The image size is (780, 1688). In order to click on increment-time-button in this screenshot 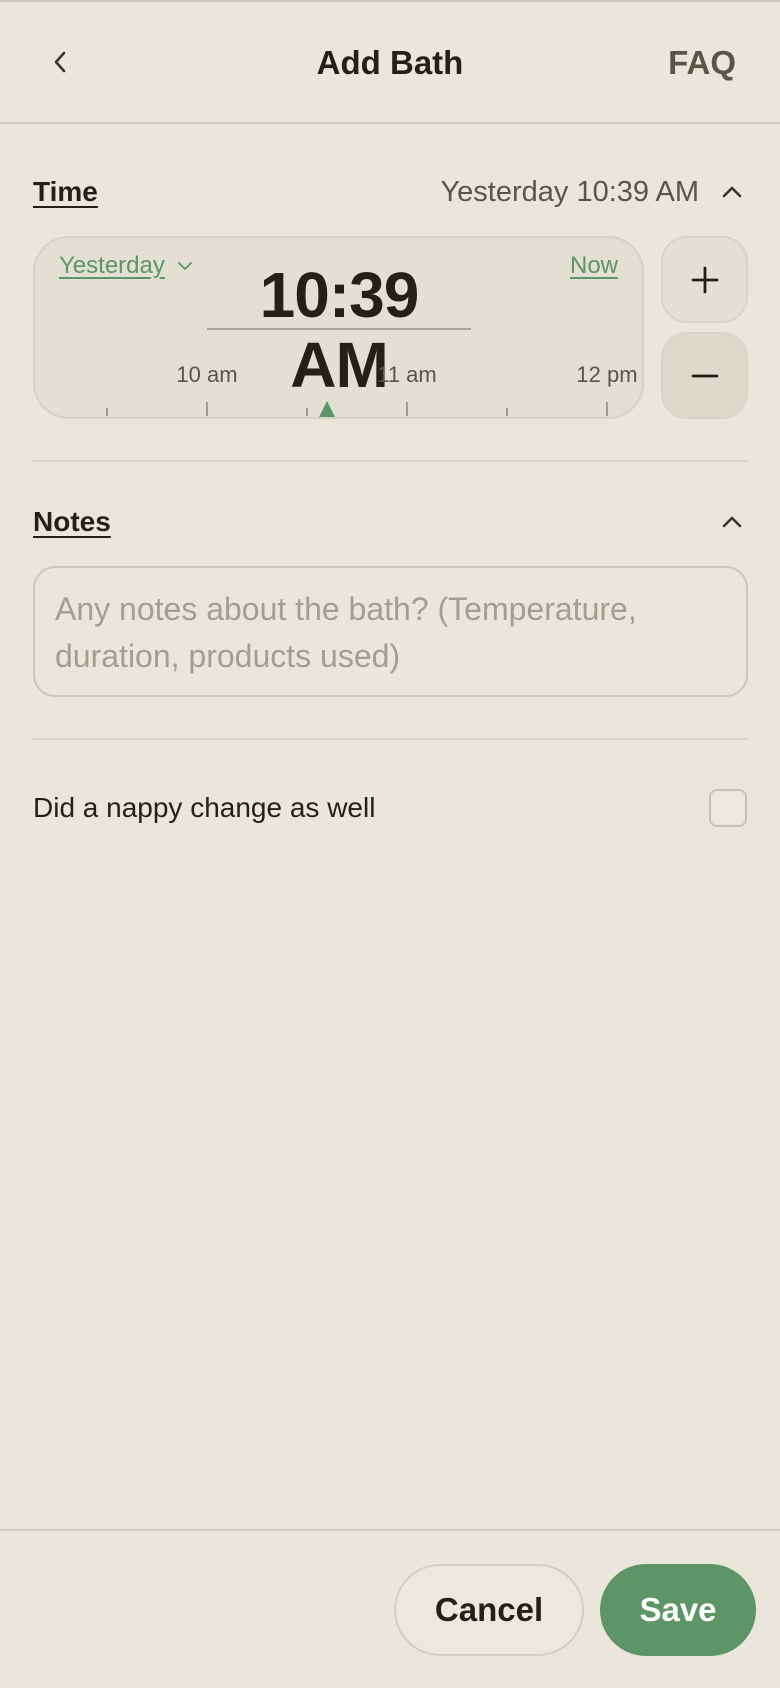, I will do `click(704, 279)`.